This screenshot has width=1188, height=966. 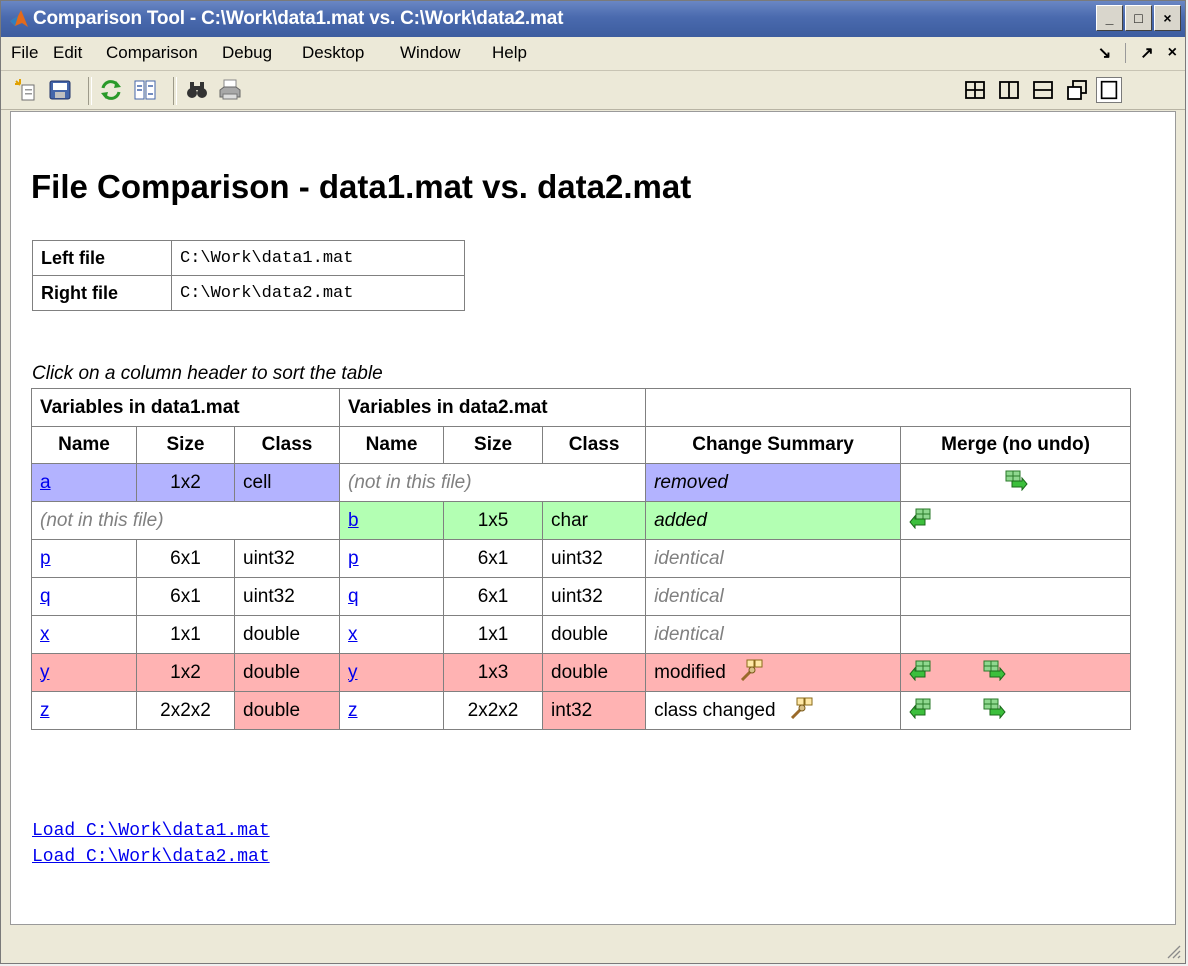 I want to click on variable-link: a, so click(x=45, y=482).